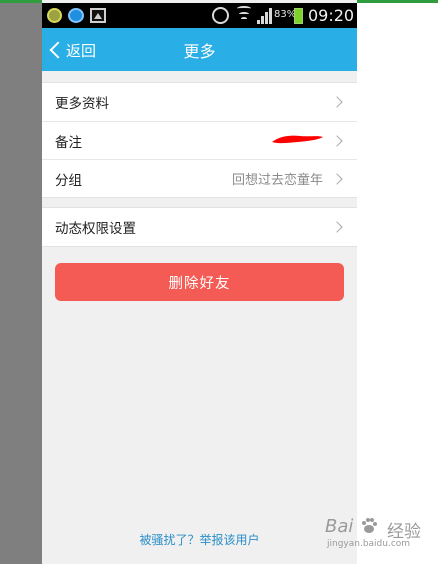 This screenshot has height=564, width=438. What do you see at coordinates (68, 180) in the screenshot?
I see `row-label: 分组` at bounding box center [68, 180].